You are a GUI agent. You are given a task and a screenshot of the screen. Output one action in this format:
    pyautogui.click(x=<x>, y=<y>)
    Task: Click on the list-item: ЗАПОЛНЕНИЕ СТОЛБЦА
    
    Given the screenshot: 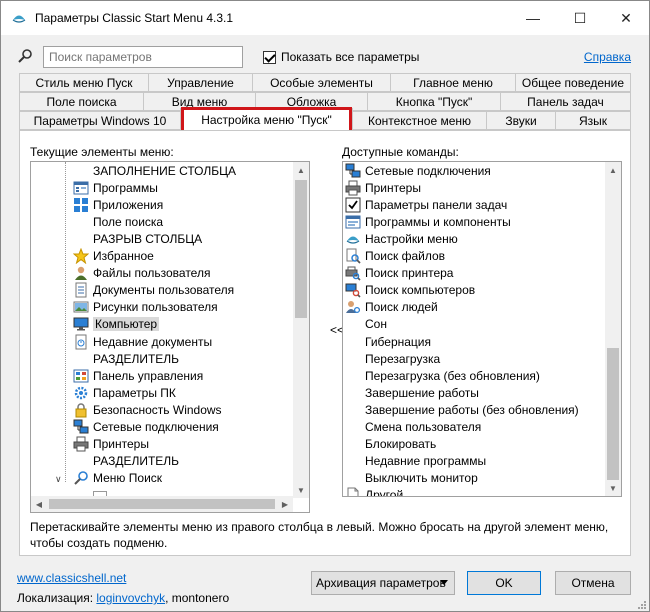 What is the action you would take?
    pyautogui.click(x=154, y=170)
    